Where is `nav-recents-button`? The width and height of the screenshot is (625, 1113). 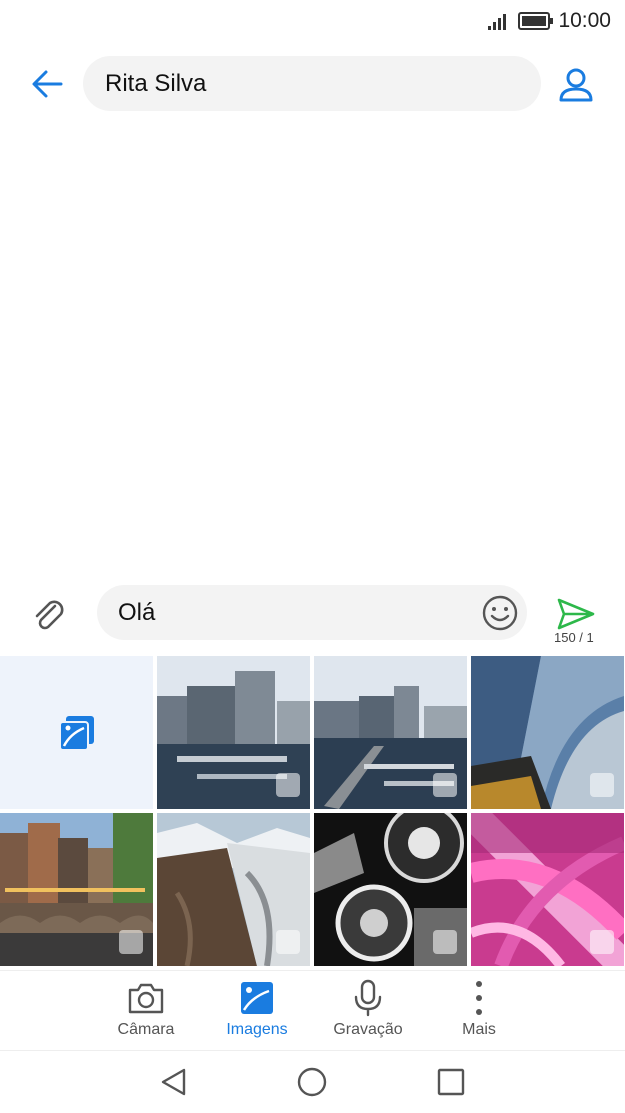 nav-recents-button is located at coordinates (451, 1082).